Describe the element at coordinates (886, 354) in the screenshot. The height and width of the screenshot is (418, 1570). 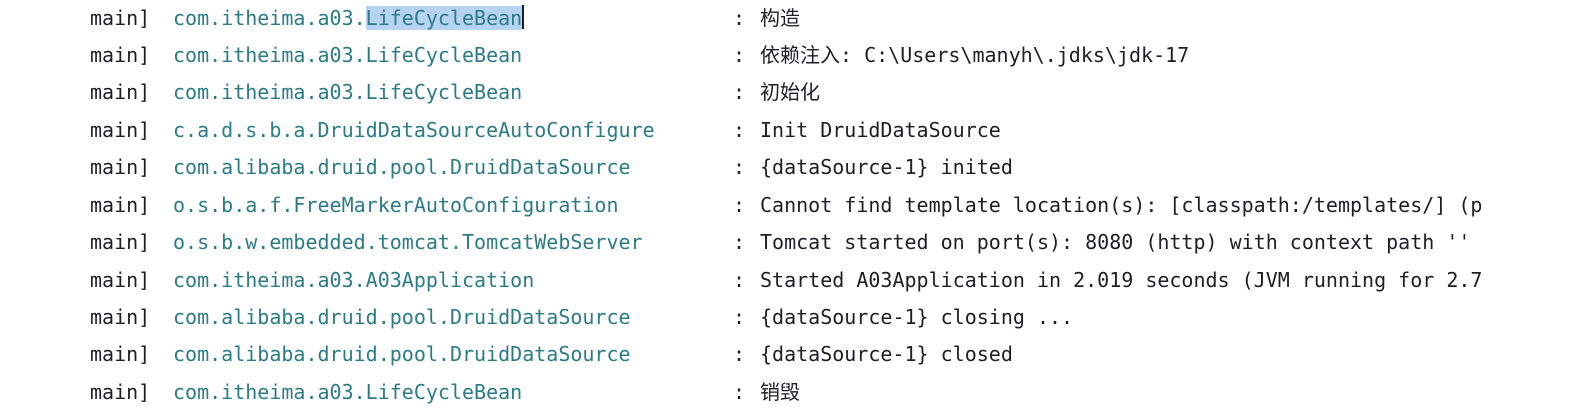
I see `log-message: {dataSource-1} closed` at that location.